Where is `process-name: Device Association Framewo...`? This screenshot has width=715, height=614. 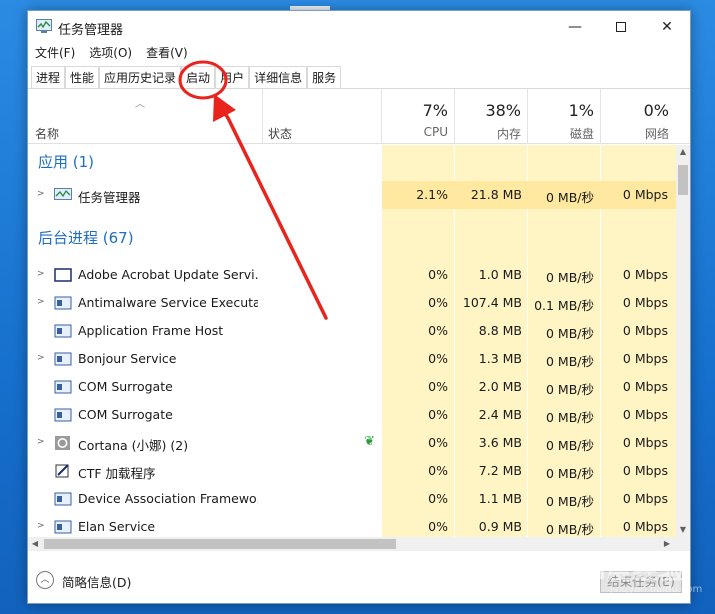 process-name: Device Association Framewo... is located at coordinates (168, 498).